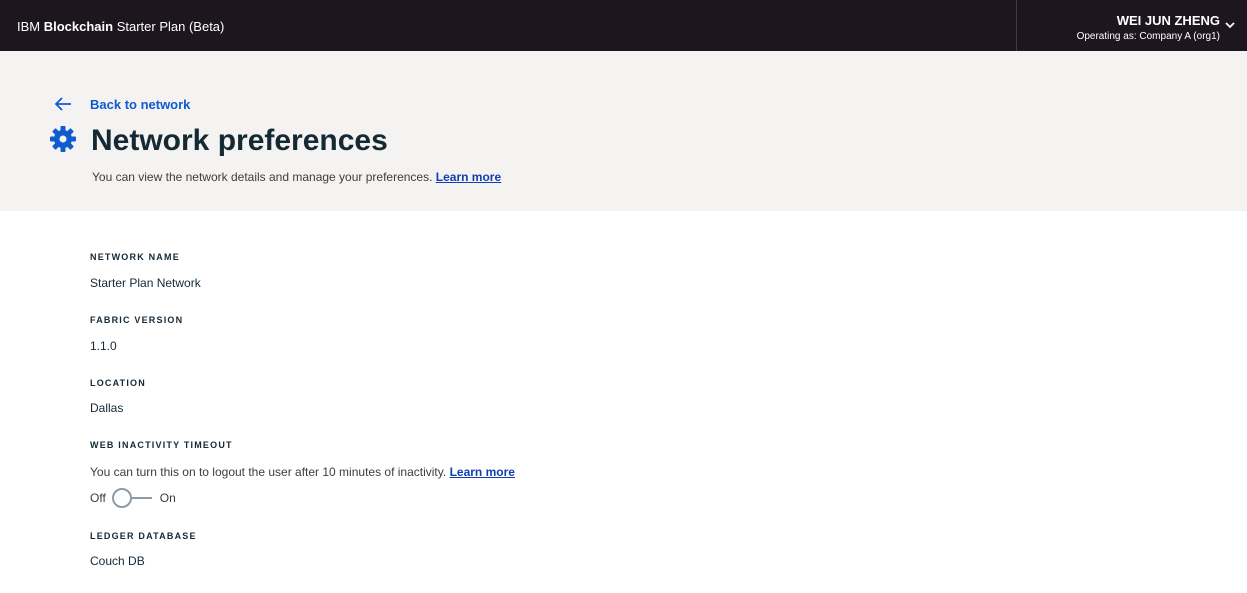 The image size is (1247, 593). I want to click on location-label: LOCATION, so click(118, 383).